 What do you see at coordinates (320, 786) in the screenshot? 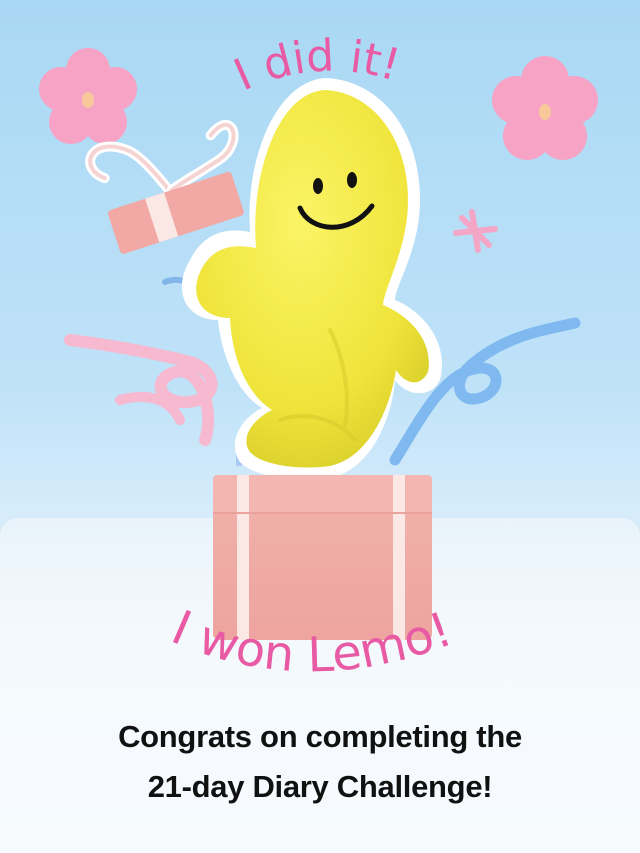
I see `caption-line-2: 21-day Diary Challenge!` at bounding box center [320, 786].